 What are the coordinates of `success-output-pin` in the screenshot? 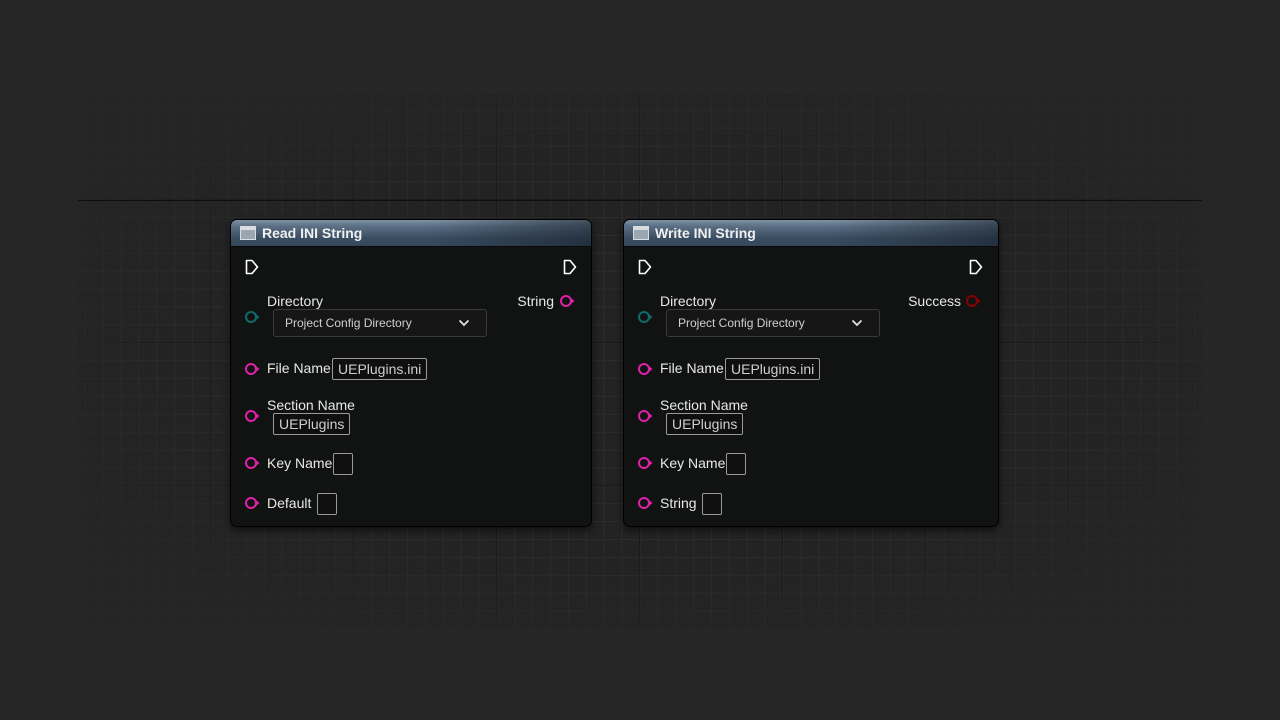 It's located at (973, 301).